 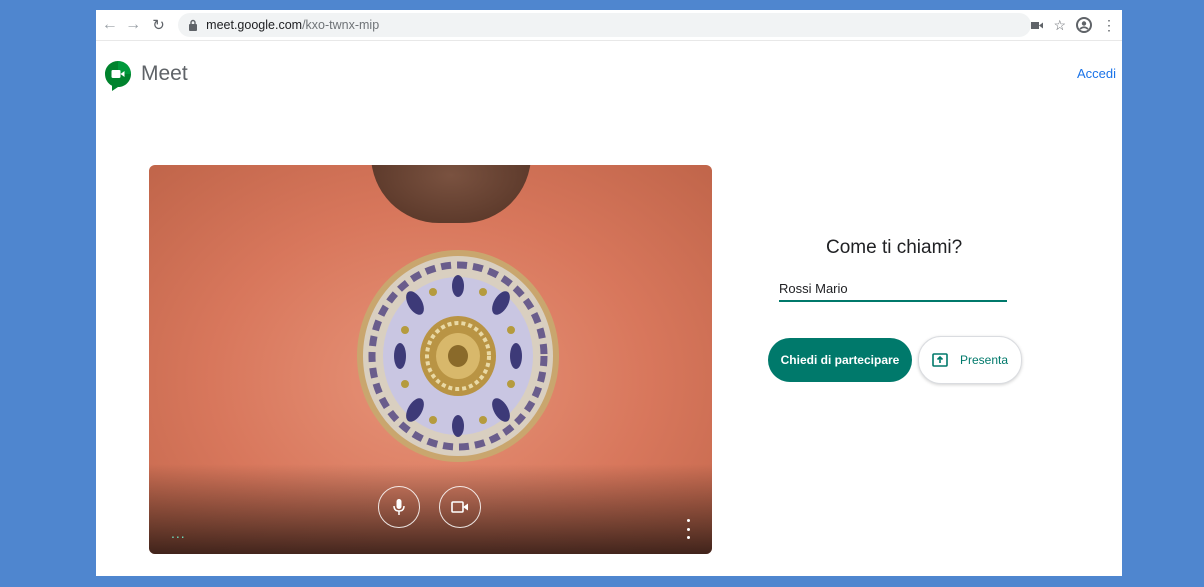 What do you see at coordinates (132, 25) in the screenshot?
I see `forward-icon: →` at bounding box center [132, 25].